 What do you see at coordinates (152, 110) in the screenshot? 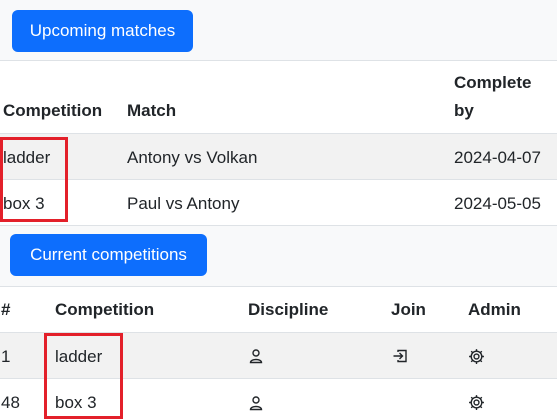
I see `header-match: Match` at bounding box center [152, 110].